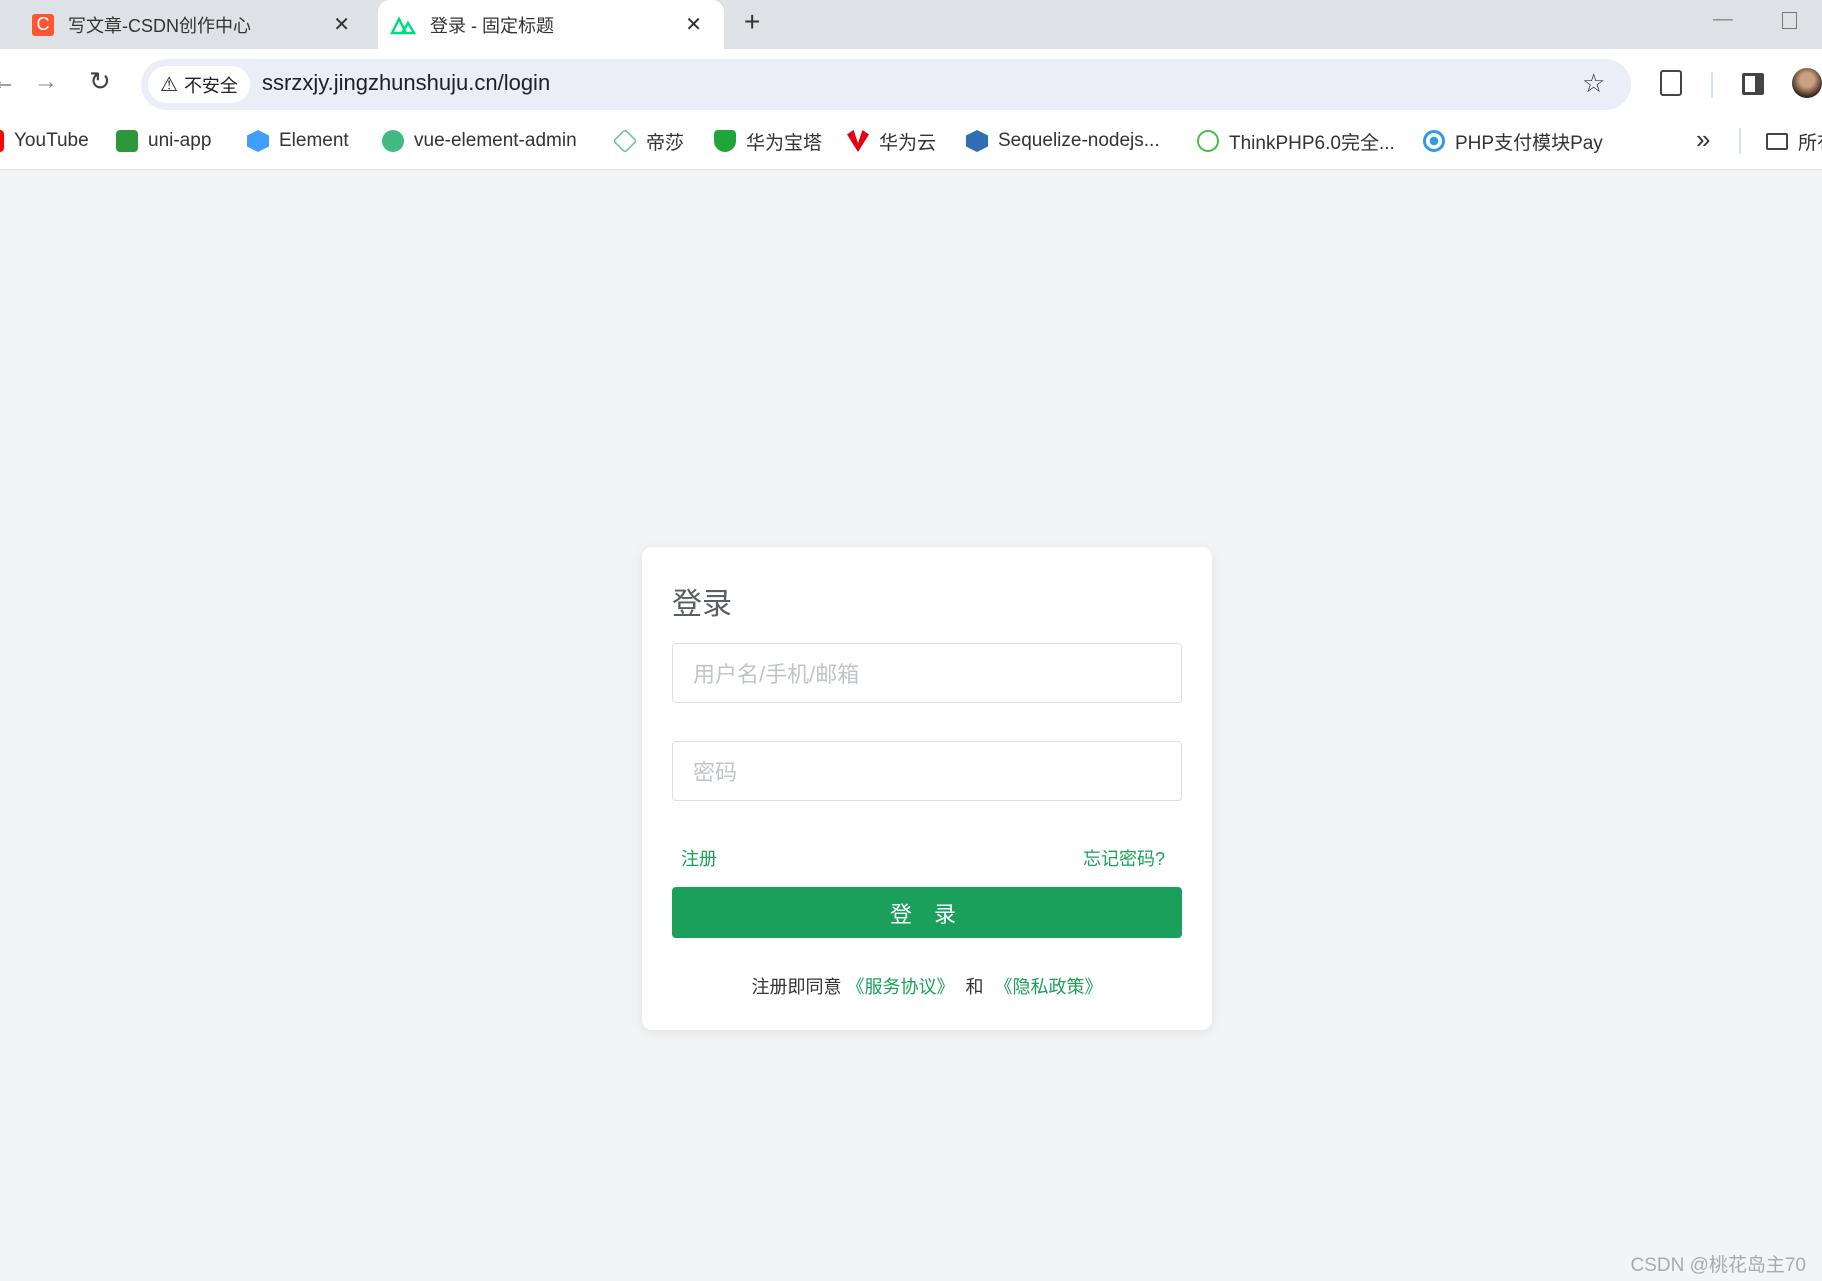  I want to click on tab-login: 登录 - 固定标题 ✕, so click(551, 24).